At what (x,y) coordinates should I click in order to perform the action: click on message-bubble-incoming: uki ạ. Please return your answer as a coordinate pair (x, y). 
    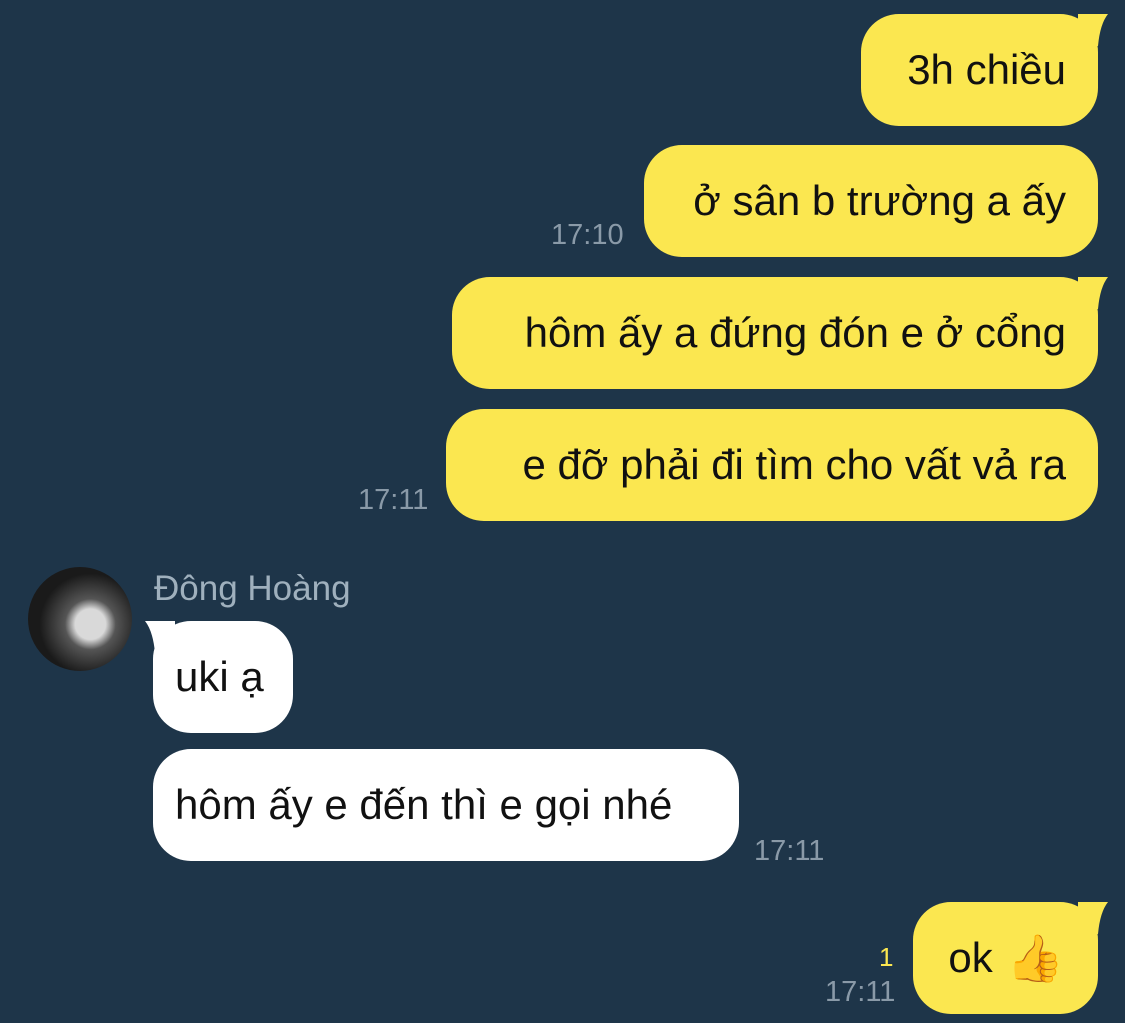
    Looking at the image, I should click on (223, 677).